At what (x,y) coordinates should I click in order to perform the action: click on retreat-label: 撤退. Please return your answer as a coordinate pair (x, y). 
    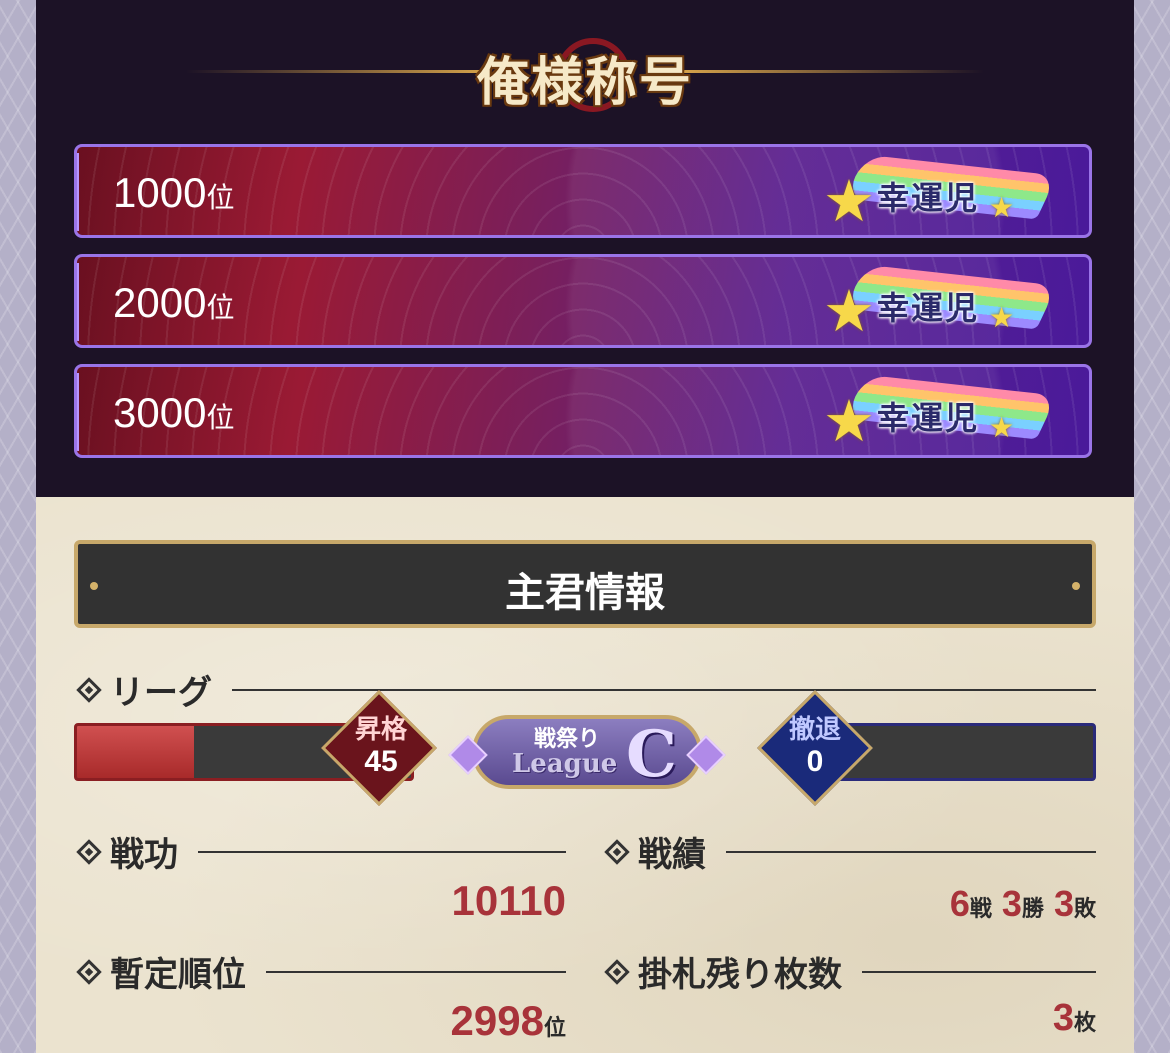
    Looking at the image, I should click on (814, 730).